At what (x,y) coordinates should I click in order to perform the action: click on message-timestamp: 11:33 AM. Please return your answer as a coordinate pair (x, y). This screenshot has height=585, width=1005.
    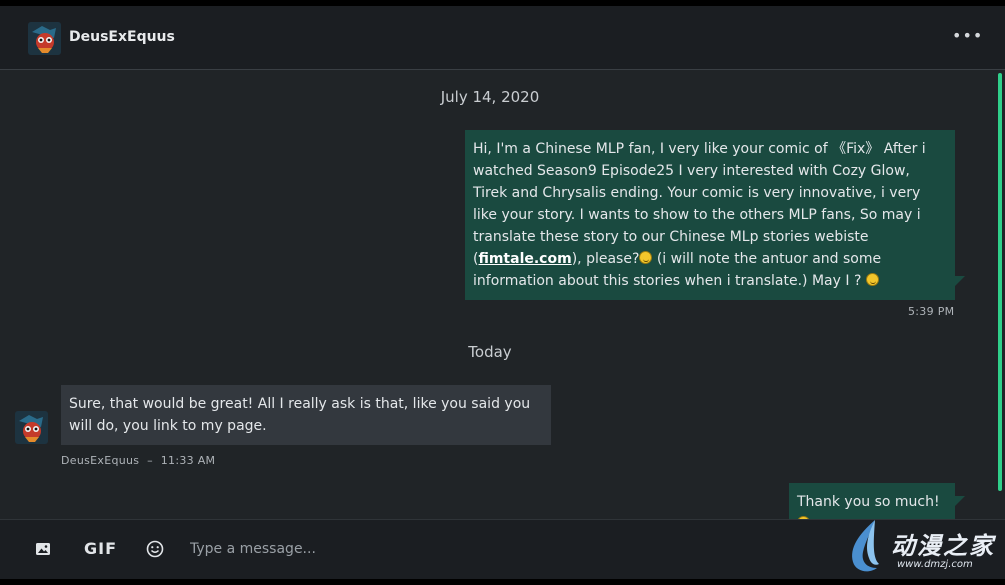
    Looking at the image, I should click on (188, 460).